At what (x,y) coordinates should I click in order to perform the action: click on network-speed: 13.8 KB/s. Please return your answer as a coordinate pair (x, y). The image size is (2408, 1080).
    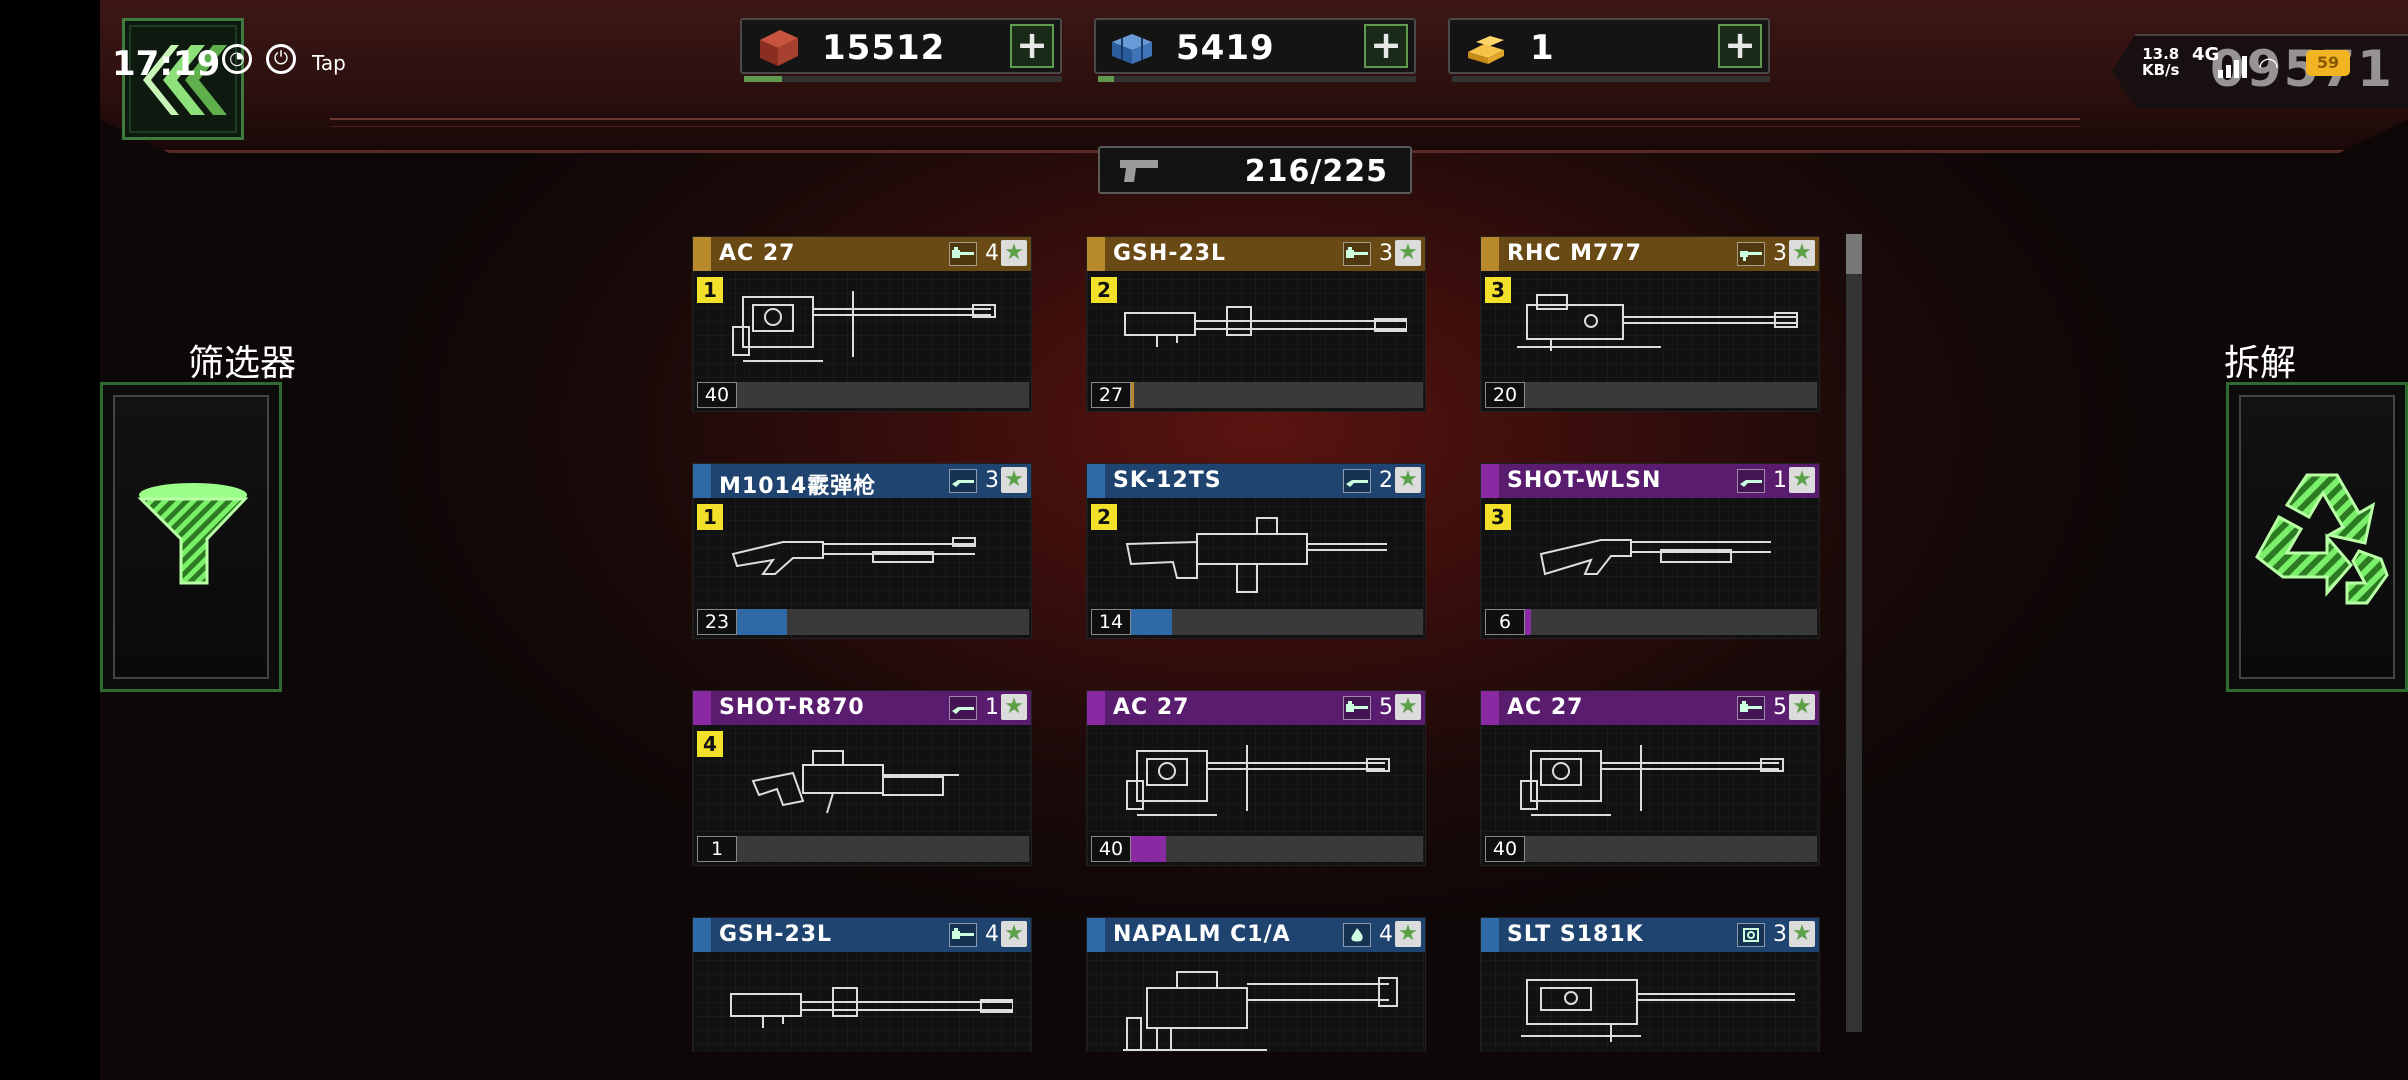
    Looking at the image, I should click on (2161, 62).